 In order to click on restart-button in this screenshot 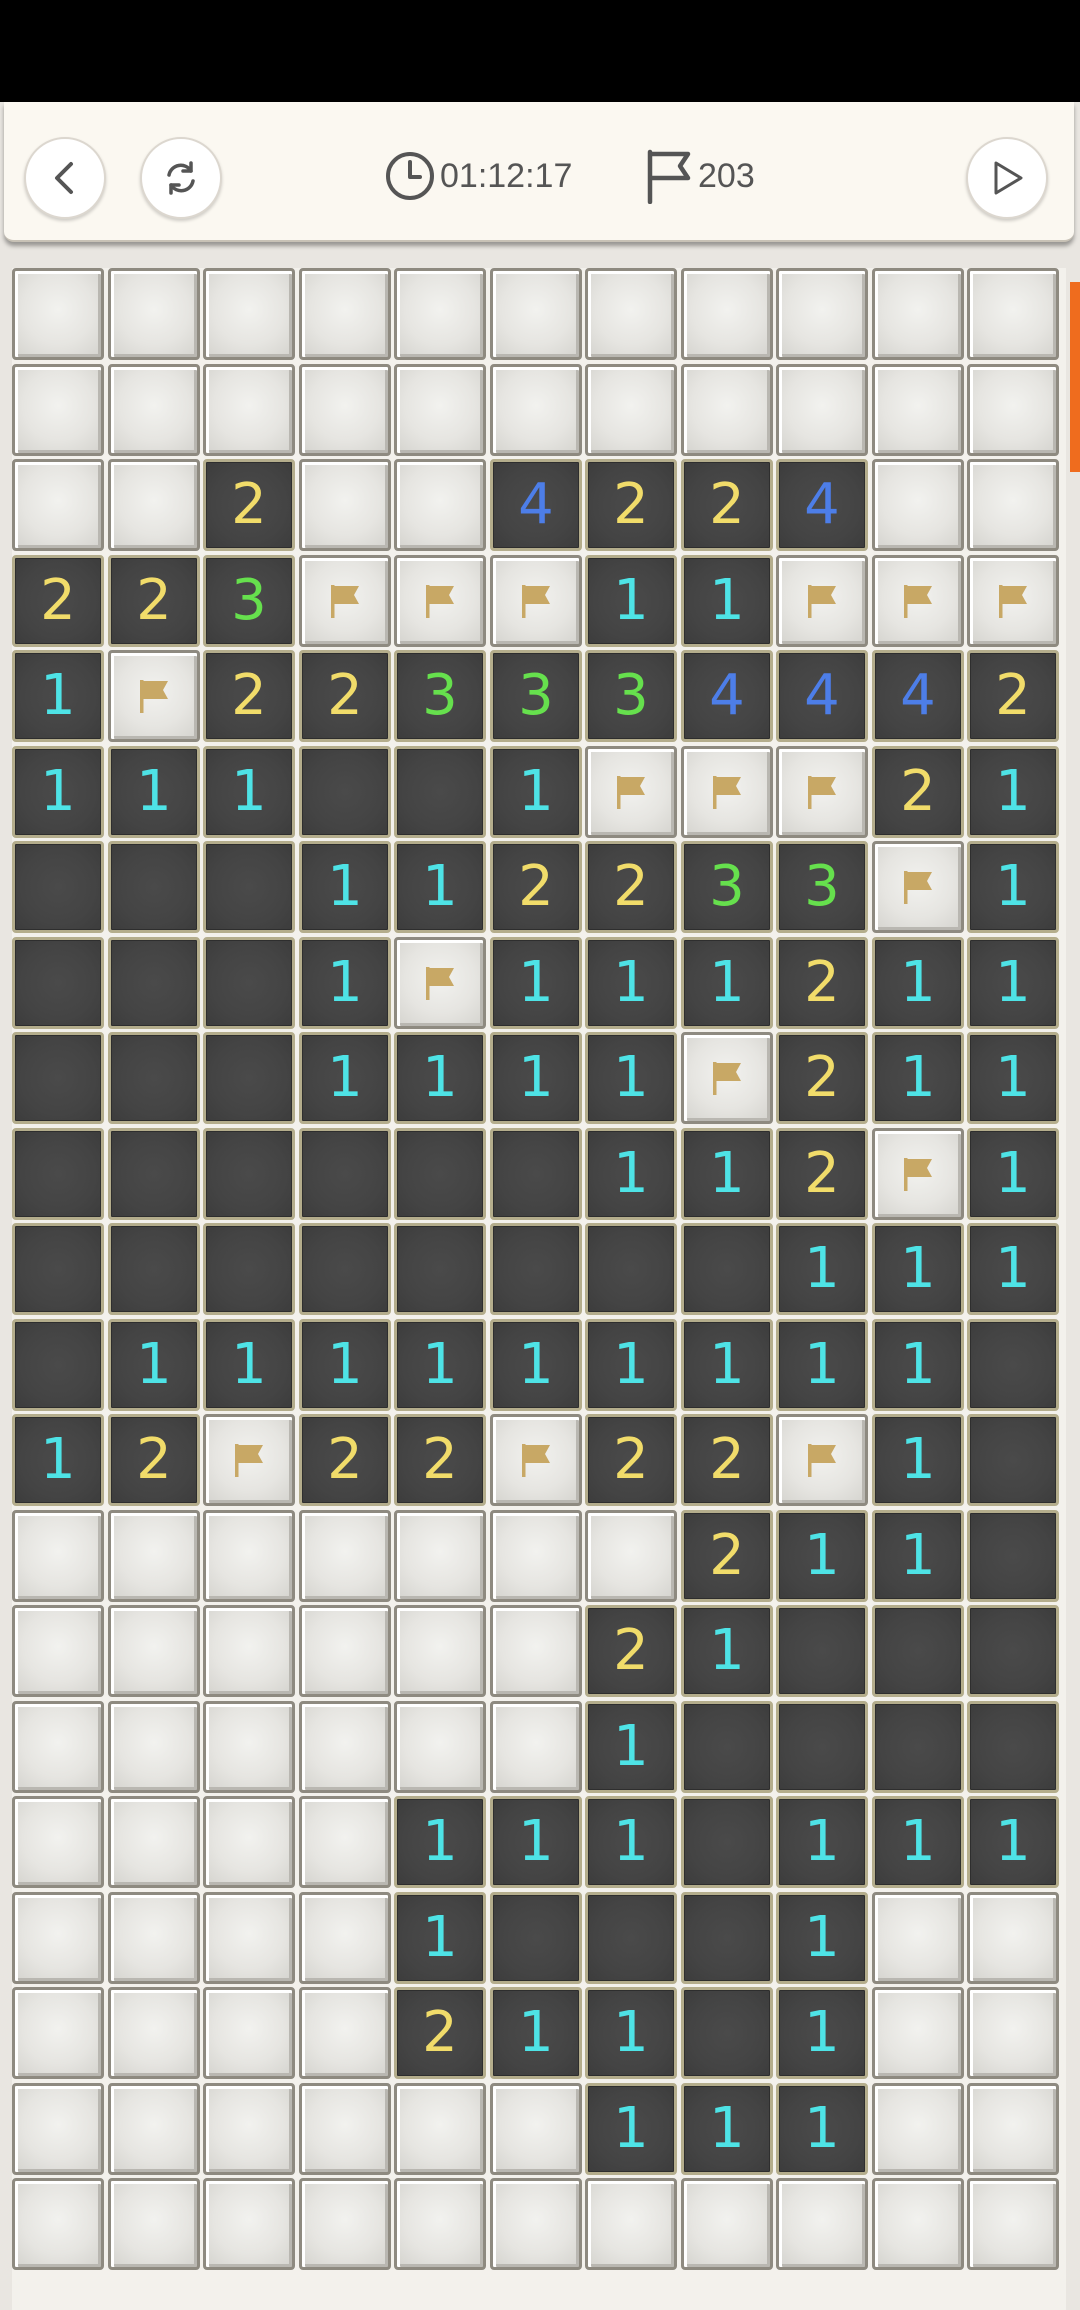, I will do `click(181, 178)`.